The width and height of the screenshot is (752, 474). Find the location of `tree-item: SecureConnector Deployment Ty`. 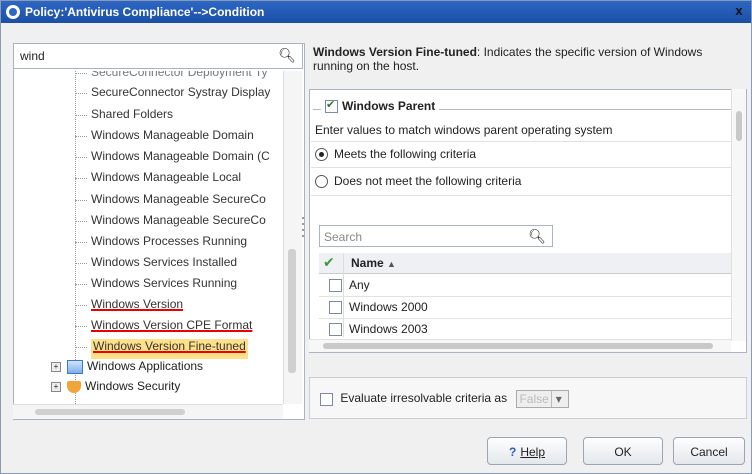

tree-item: SecureConnector Deployment Ty is located at coordinates (179, 78).